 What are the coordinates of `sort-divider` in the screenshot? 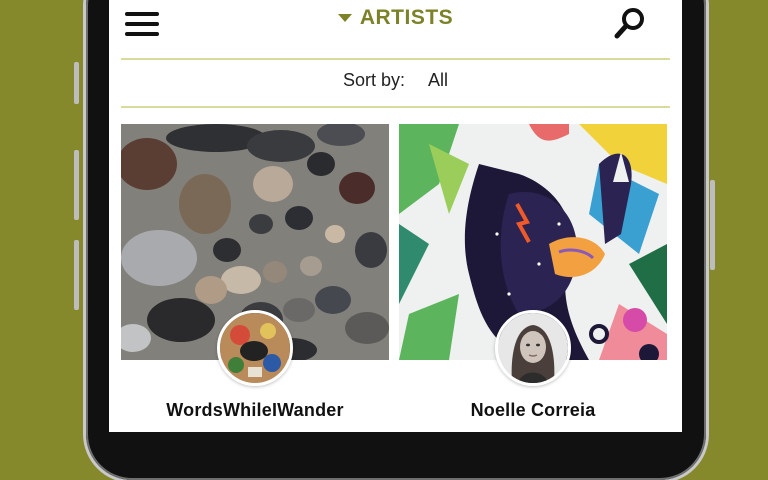 It's located at (395, 107).